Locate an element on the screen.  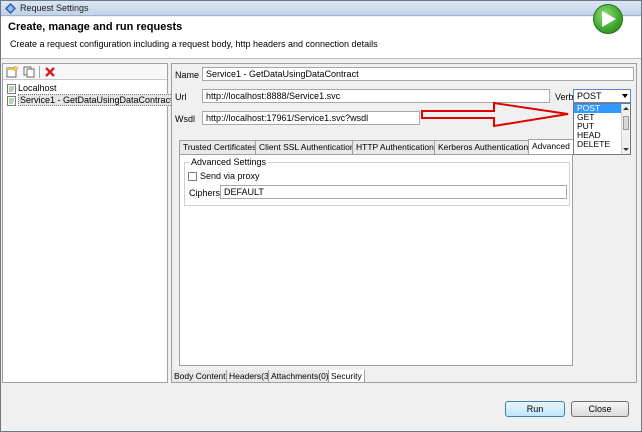
advanced-settings-group is located at coordinates (377, 184).